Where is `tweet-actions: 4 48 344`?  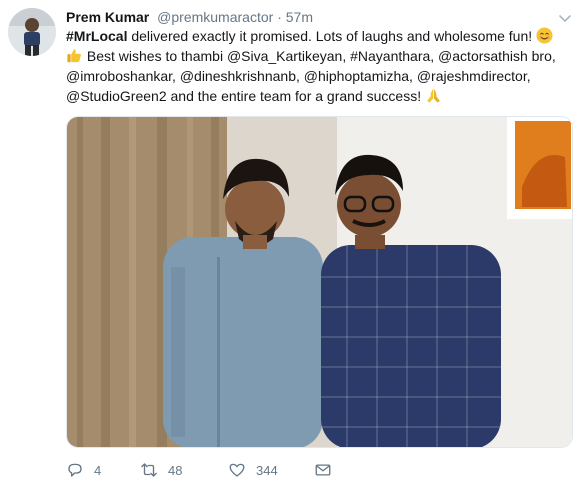
tweet-actions: 4 48 344 is located at coordinates (199, 470).